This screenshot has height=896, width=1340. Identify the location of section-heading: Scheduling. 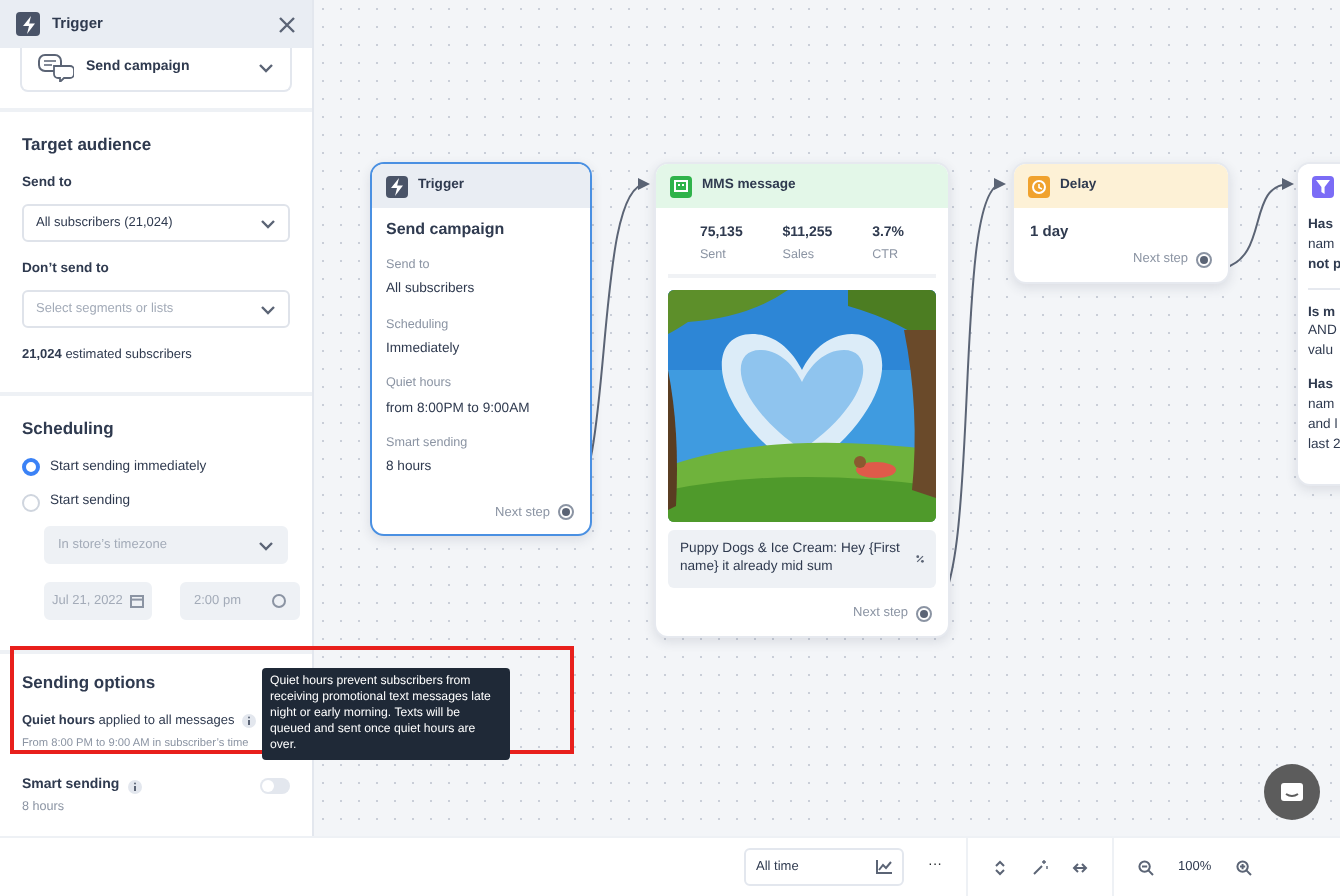
(68, 429).